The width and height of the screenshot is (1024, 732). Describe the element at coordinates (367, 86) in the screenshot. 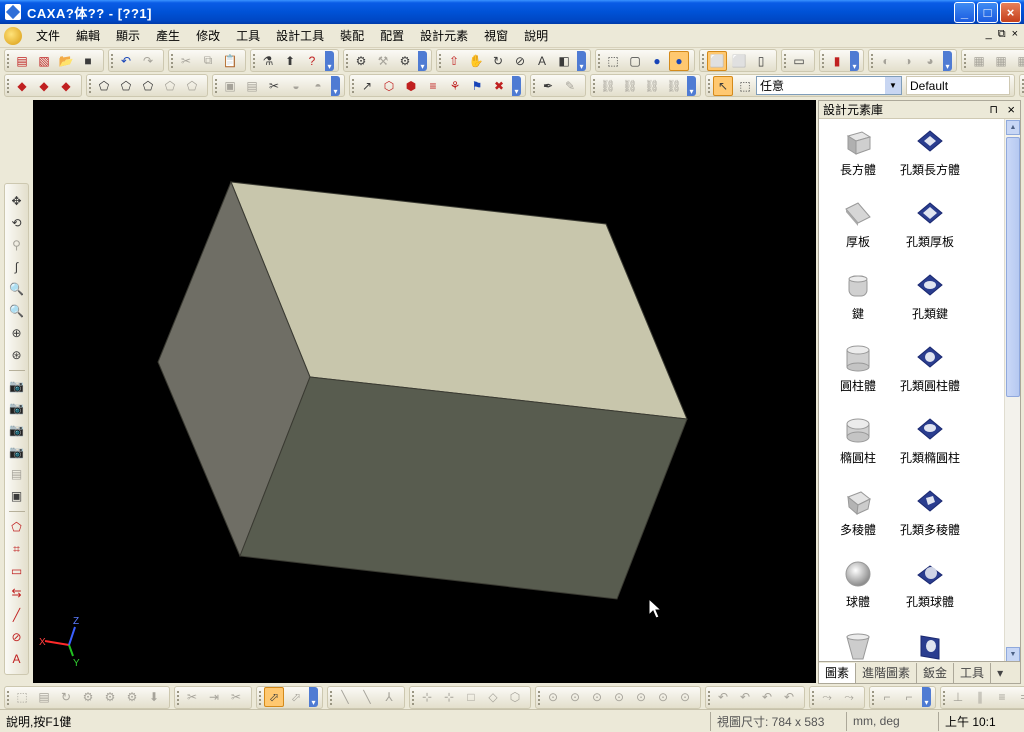

I see `curve-icon: ↗` at that location.